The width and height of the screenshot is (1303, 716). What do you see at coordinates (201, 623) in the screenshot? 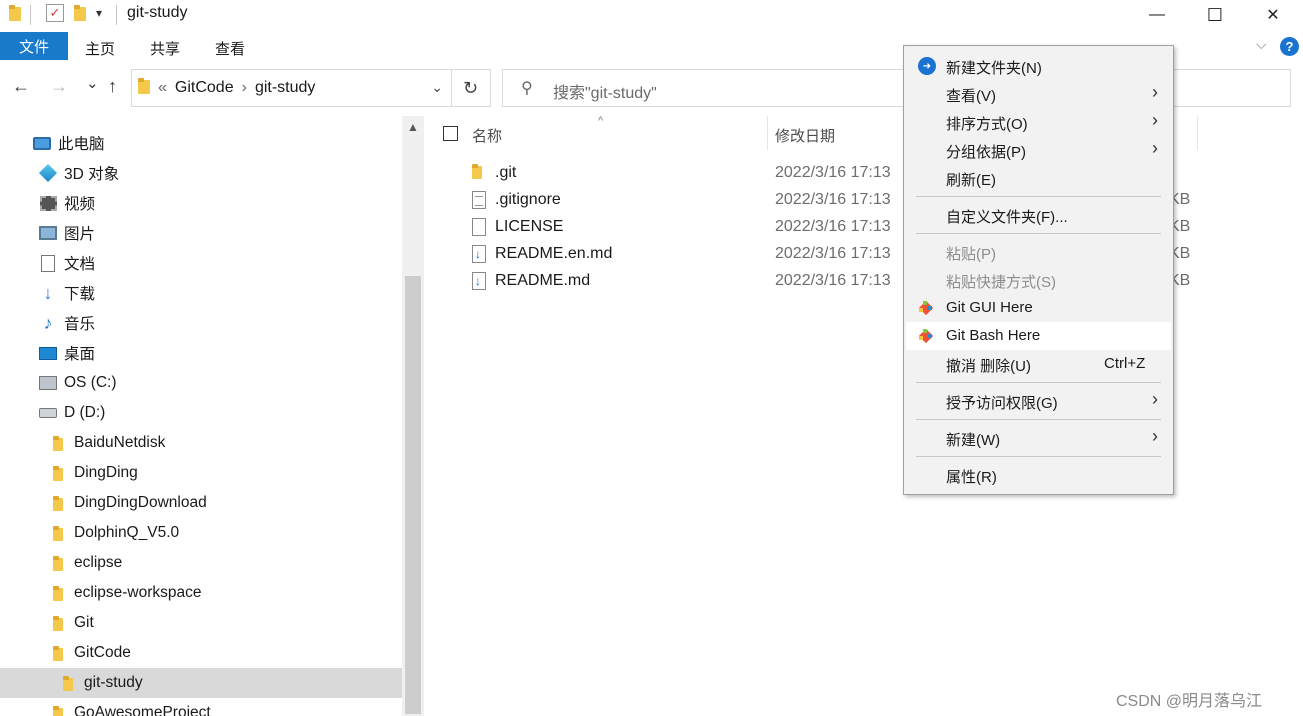
I see `sidebar-item-git: Git` at bounding box center [201, 623].